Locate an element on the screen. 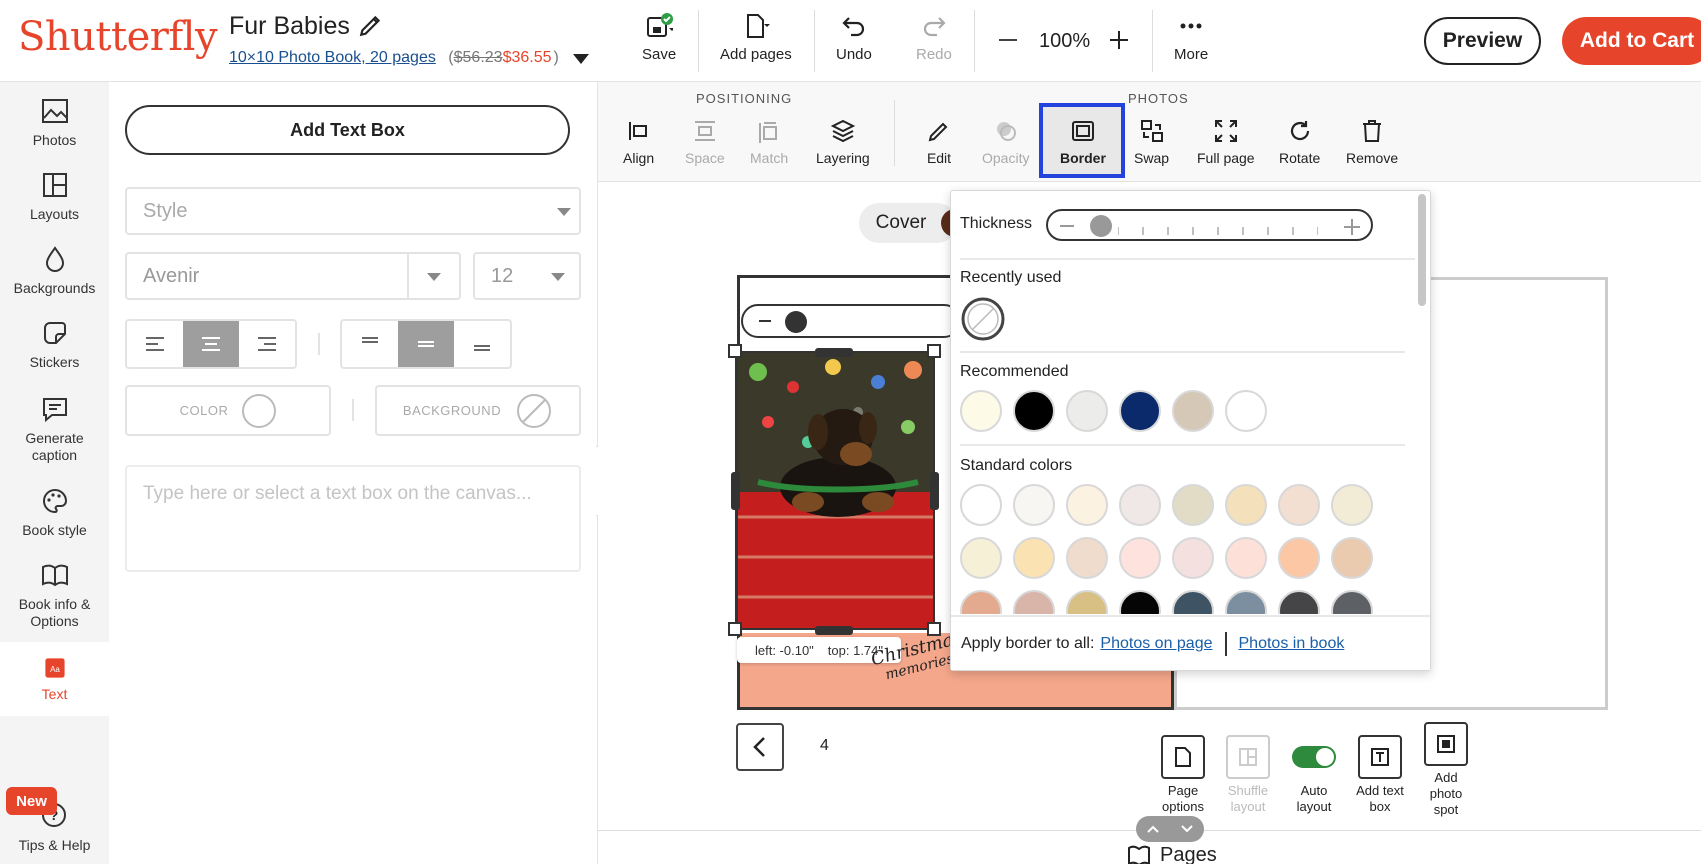 The height and width of the screenshot is (864, 1701). font-dropdown: Avenir is located at coordinates (293, 276).